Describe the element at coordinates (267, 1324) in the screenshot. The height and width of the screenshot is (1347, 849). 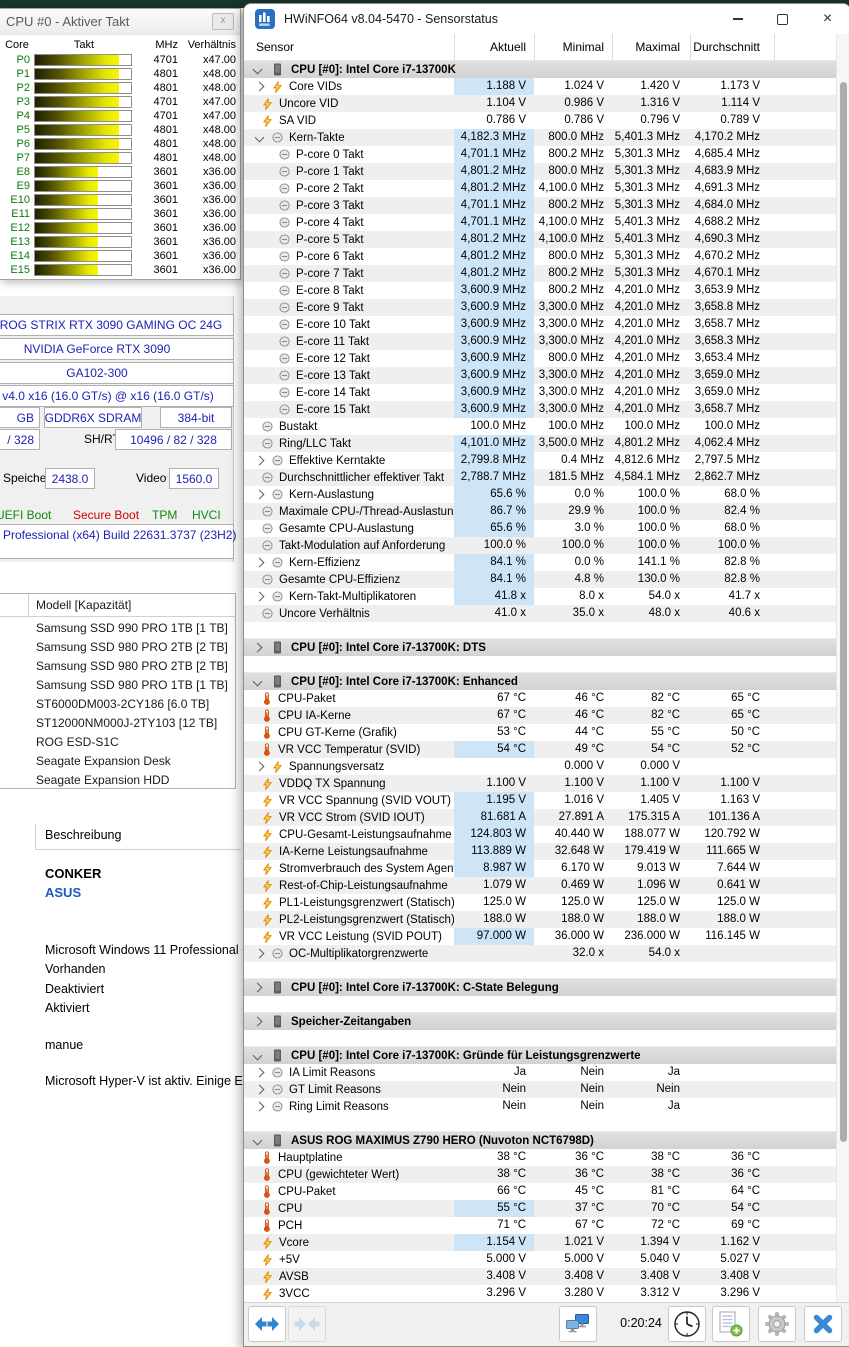
I see `expand-columns-button` at that location.